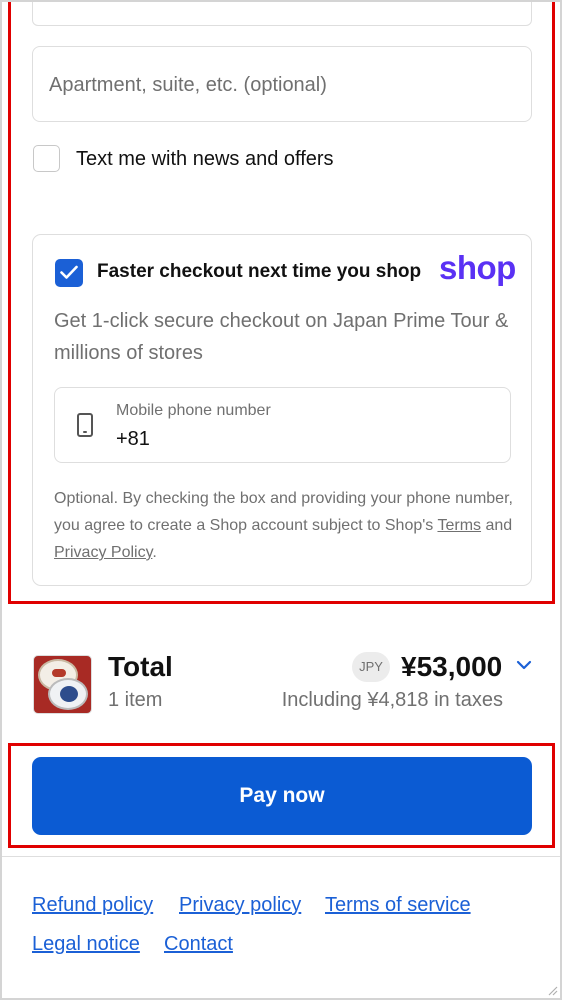  Describe the element at coordinates (281, 856) in the screenshot. I see `footer-divider` at that location.